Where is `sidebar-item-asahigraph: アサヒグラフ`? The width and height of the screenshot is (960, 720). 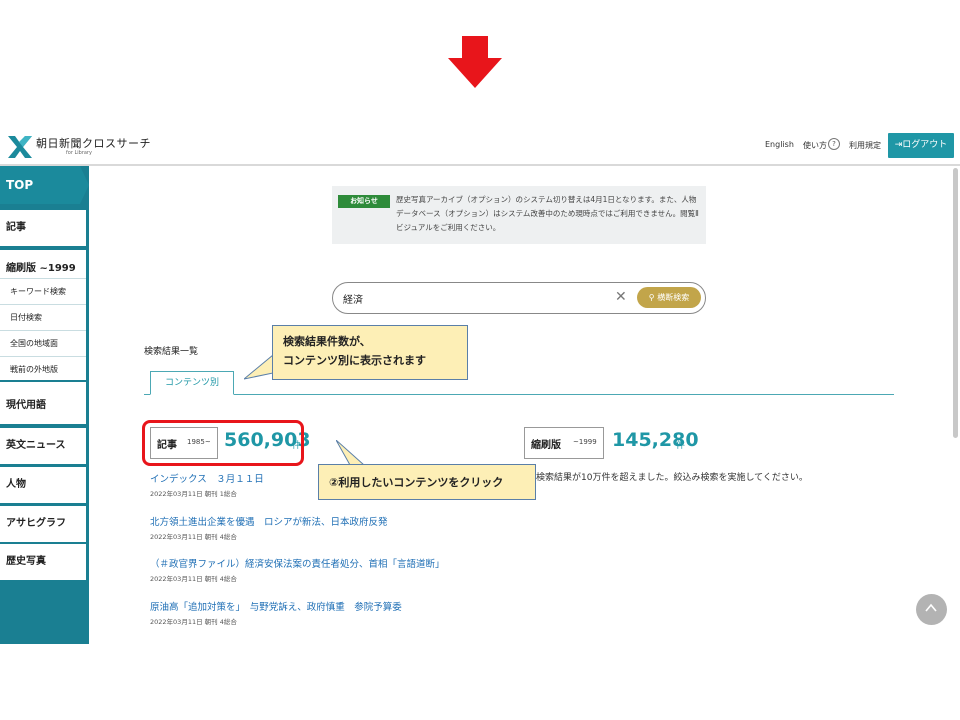
sidebar-item-asahigraph: アサヒグラフ is located at coordinates (43, 525).